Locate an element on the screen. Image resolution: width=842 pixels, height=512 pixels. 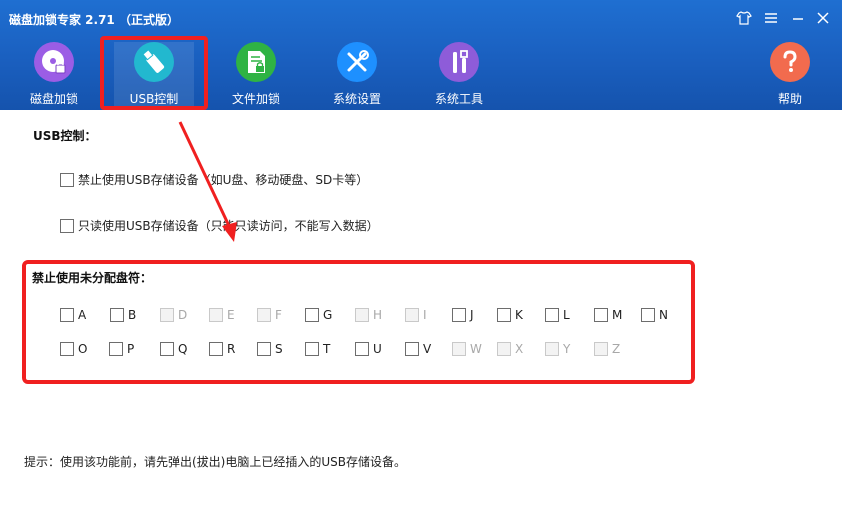
nav-label: 帮助 is located at coordinates (789, 99).